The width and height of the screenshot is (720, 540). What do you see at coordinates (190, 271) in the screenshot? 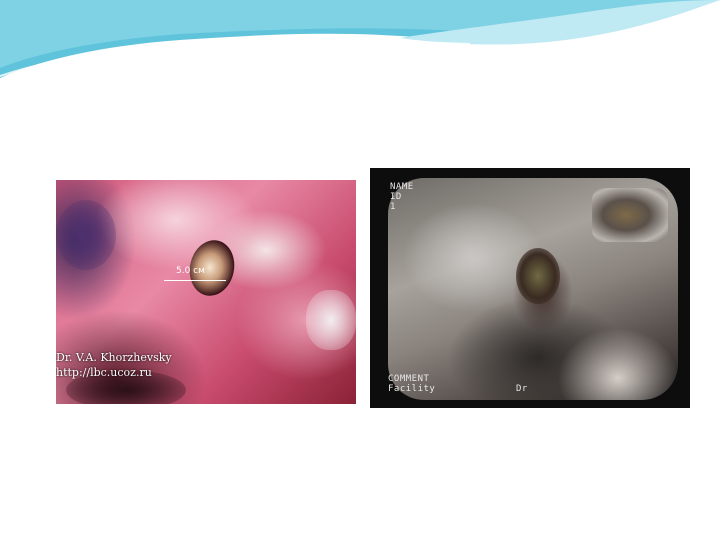
I see `measurement-label: 5.0 см` at bounding box center [190, 271].